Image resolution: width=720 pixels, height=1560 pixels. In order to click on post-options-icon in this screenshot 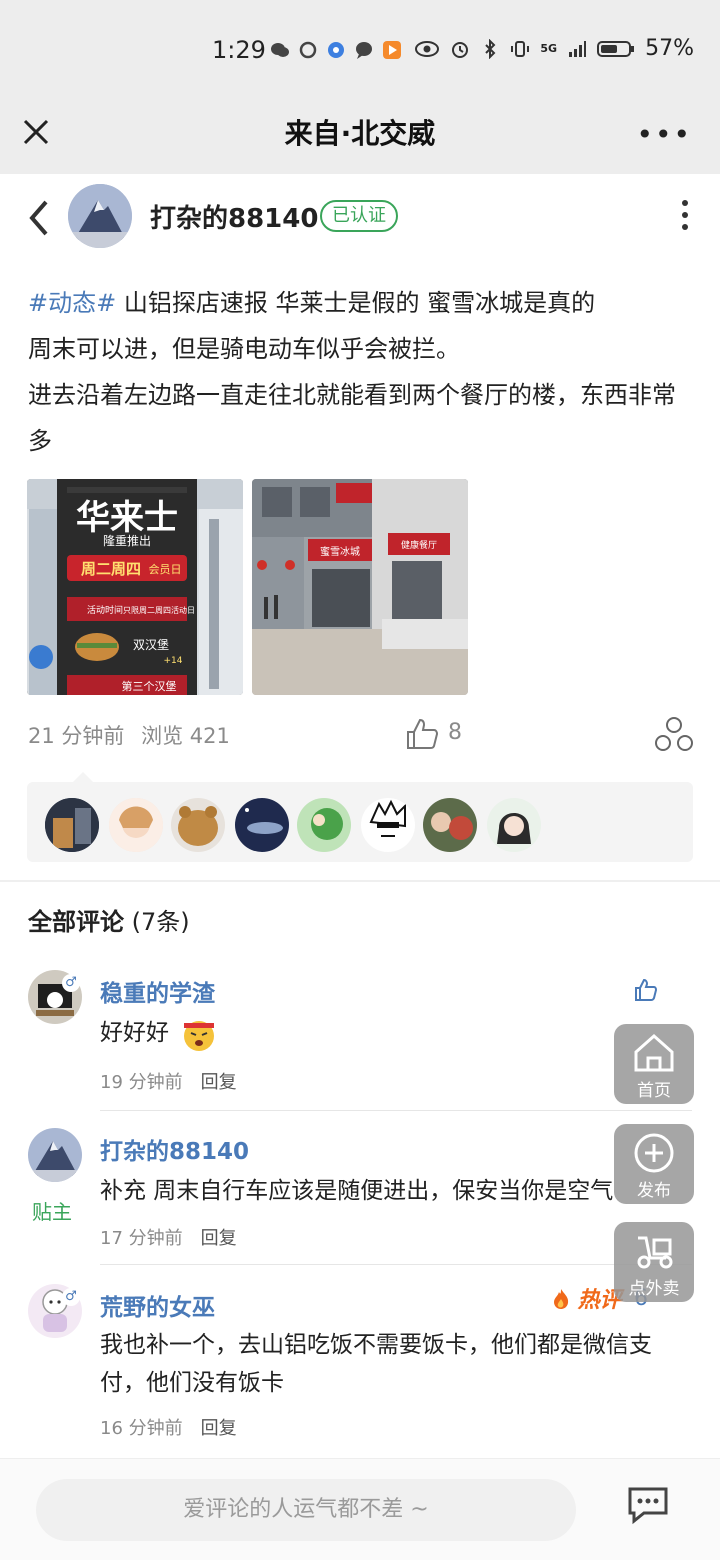, I will do `click(685, 217)`.